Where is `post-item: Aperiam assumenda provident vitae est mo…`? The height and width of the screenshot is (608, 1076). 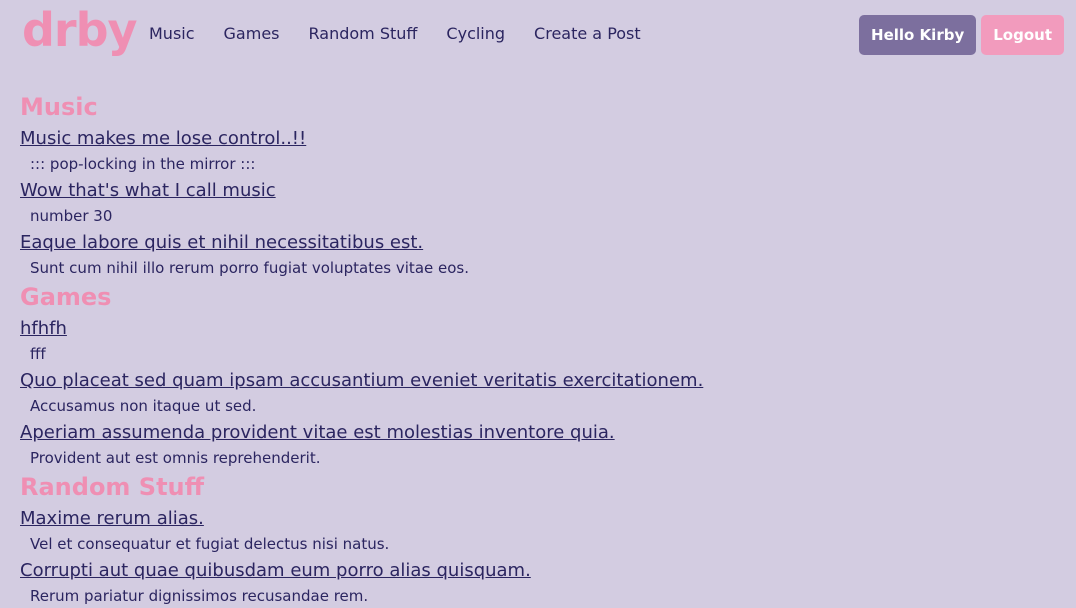
post-item: Aperiam assumenda provident vitae est mo… is located at coordinates (540, 444).